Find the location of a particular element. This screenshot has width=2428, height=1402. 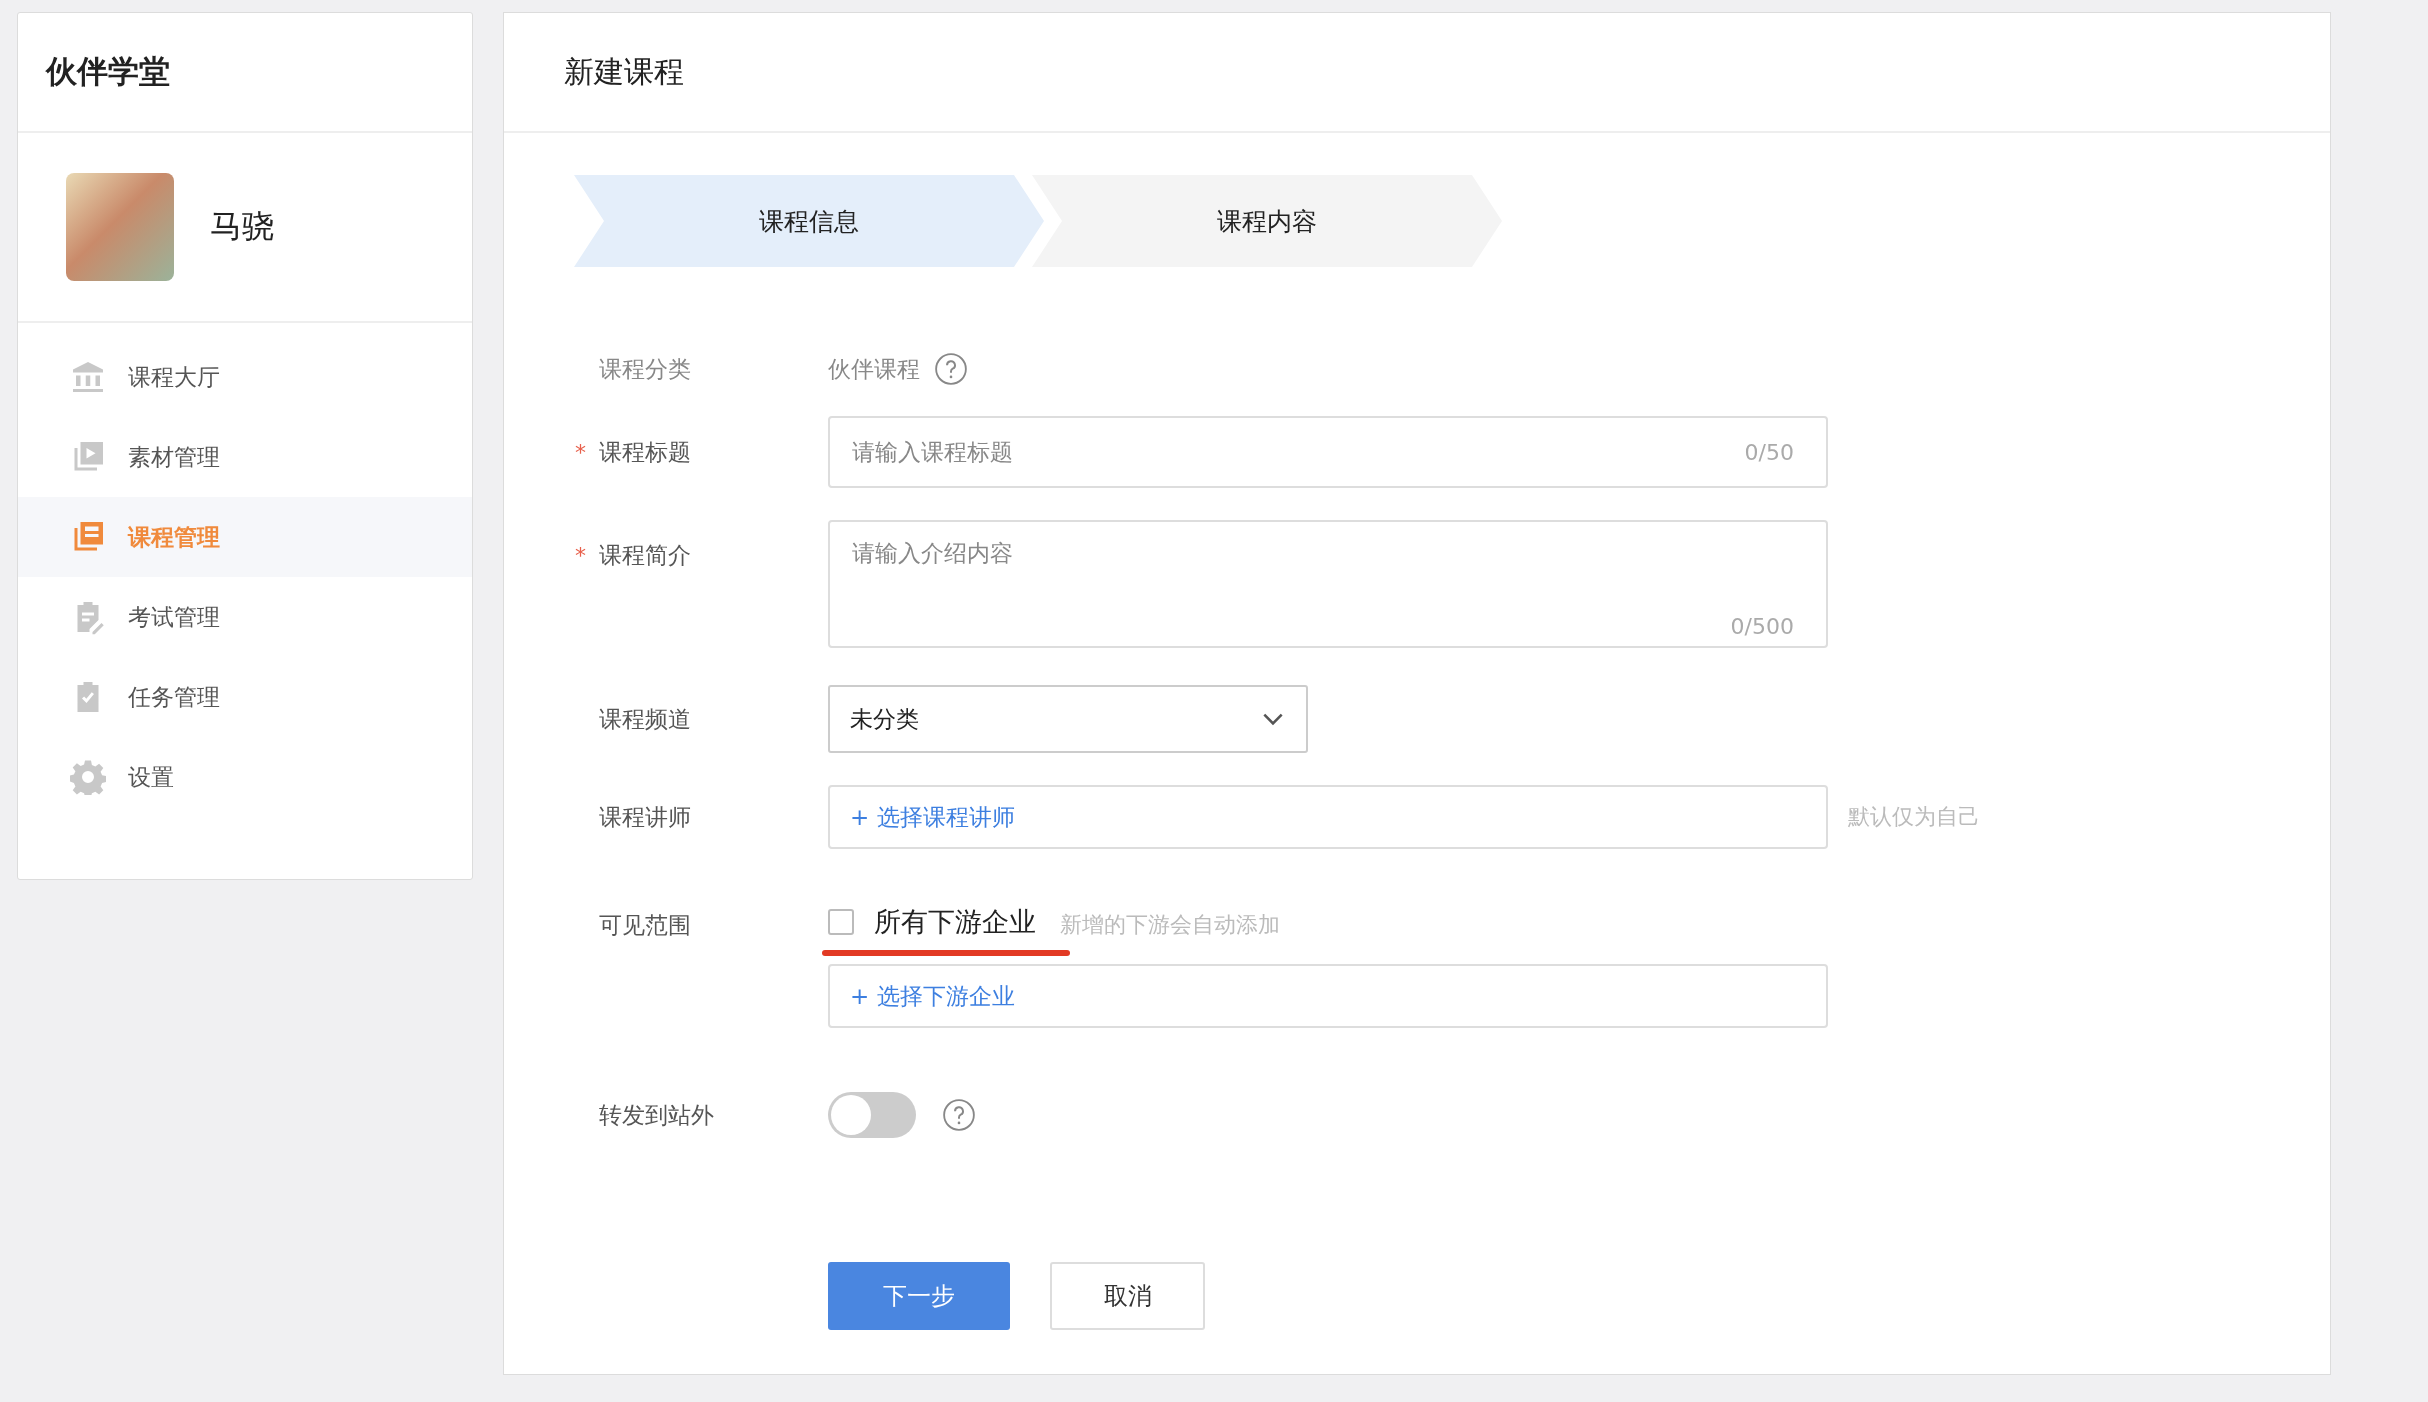

cancel-button: 取消 is located at coordinates (1127, 1296).